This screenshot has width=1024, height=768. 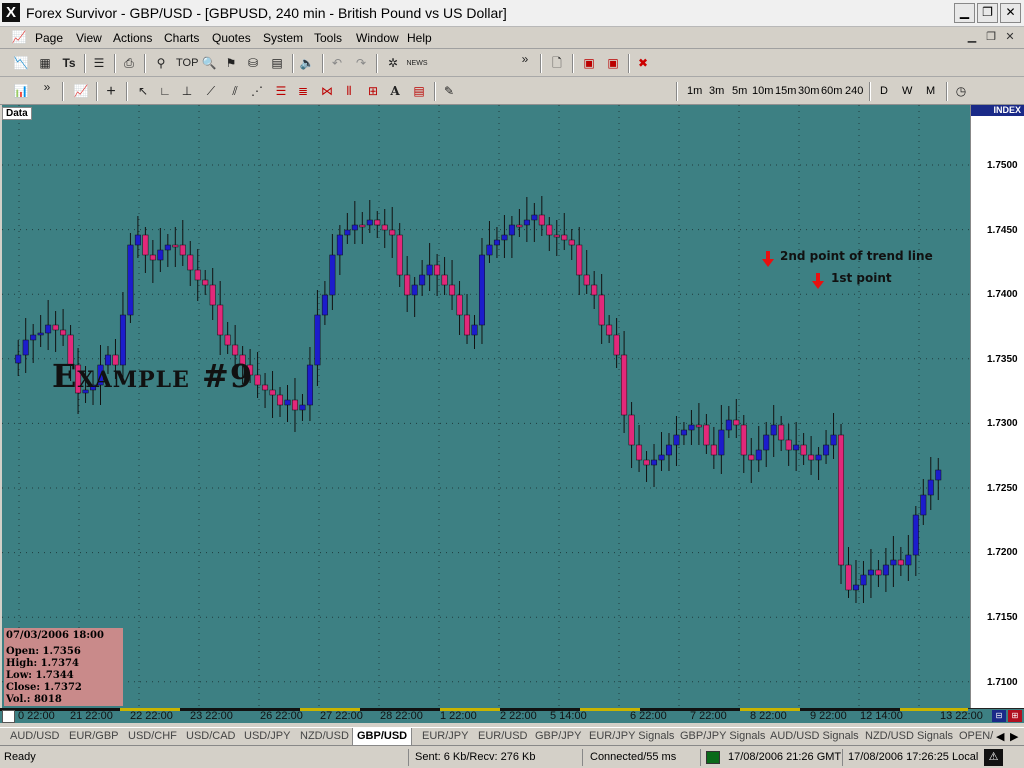 I want to click on zoom-in-icon: ⊞, so click(x=1015, y=716).